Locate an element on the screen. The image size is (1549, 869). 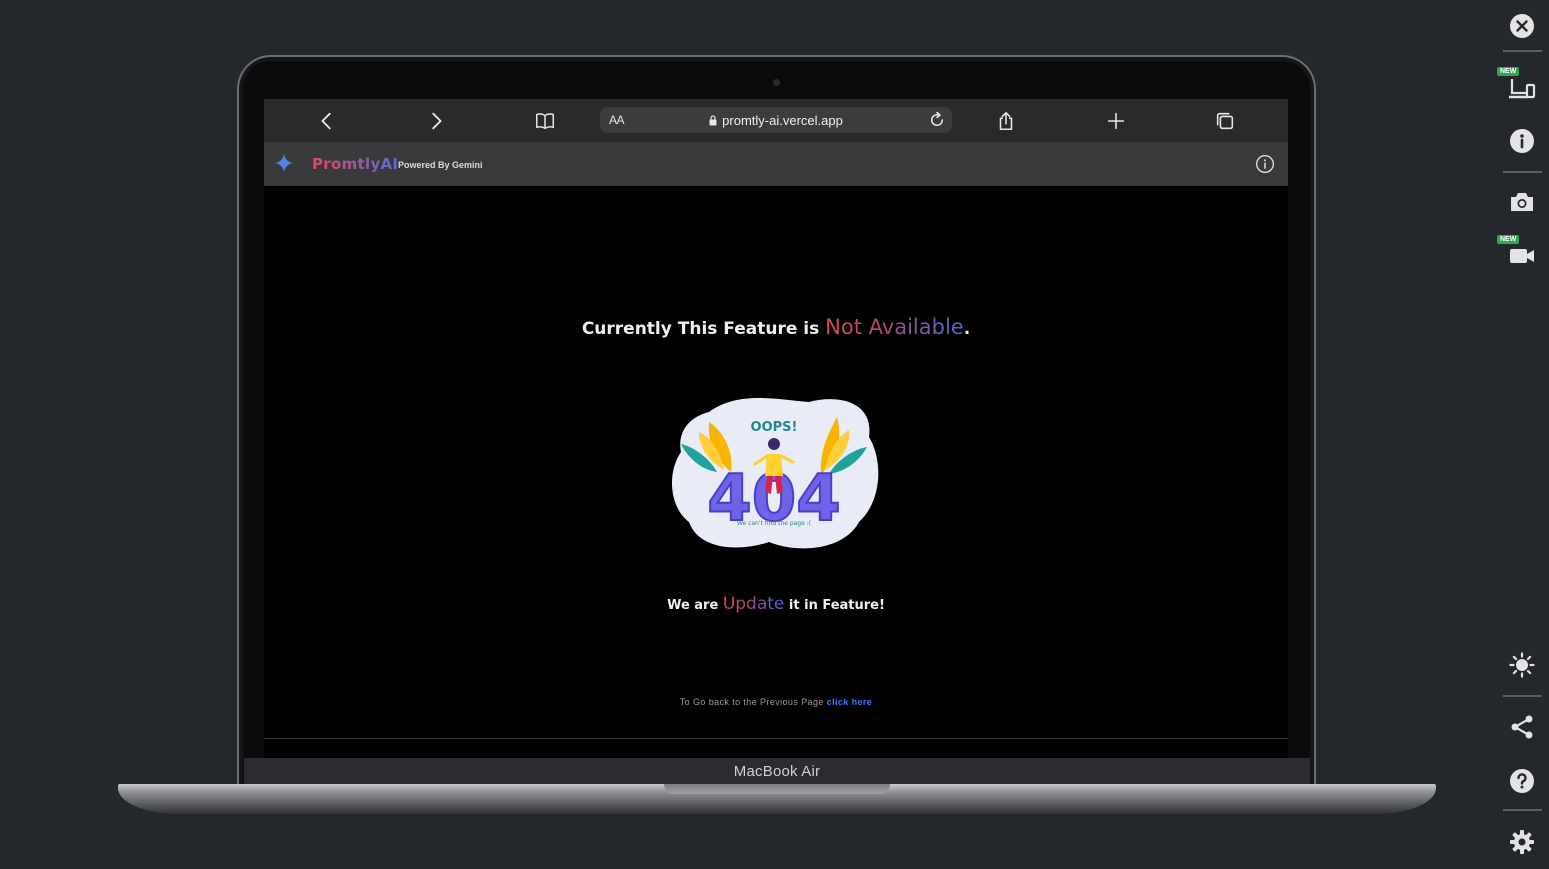
powered-by-label: Powered By Gemini is located at coordinates (440, 165).